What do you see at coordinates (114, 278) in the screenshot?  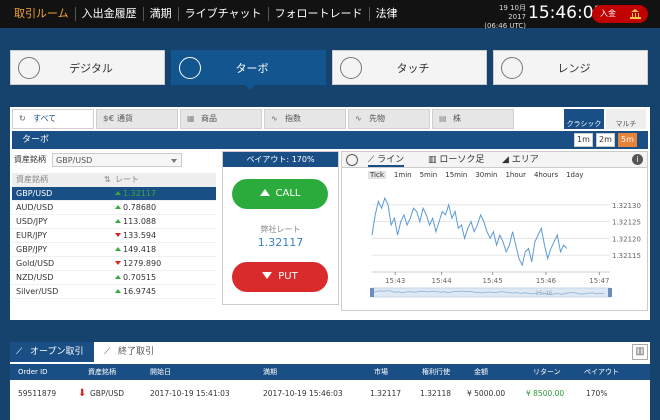 I see `asset-row: NZD/USD 0.70515` at bounding box center [114, 278].